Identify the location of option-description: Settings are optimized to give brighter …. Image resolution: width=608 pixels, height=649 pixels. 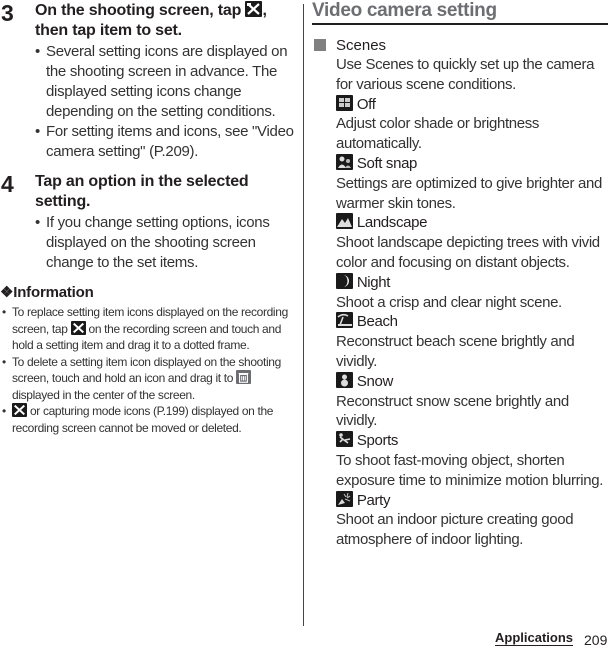
(469, 193).